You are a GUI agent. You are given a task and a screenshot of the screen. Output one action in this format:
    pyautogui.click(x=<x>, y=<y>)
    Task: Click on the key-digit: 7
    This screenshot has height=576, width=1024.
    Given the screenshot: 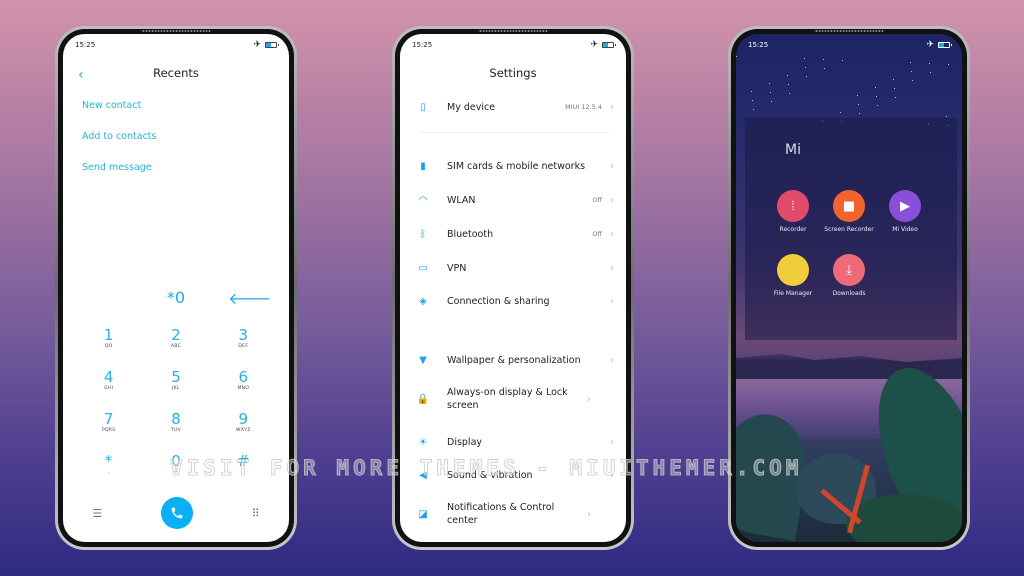 What is the action you would take?
    pyautogui.click(x=108, y=419)
    